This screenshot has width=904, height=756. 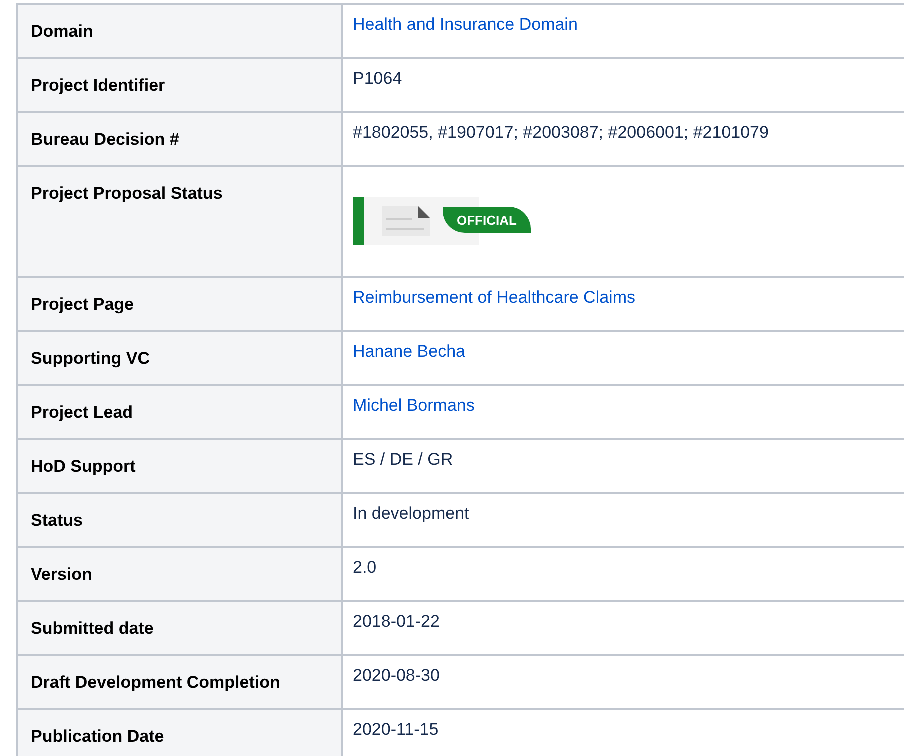 What do you see at coordinates (179, 221) in the screenshot?
I see `row-header: Project Proposal Status` at bounding box center [179, 221].